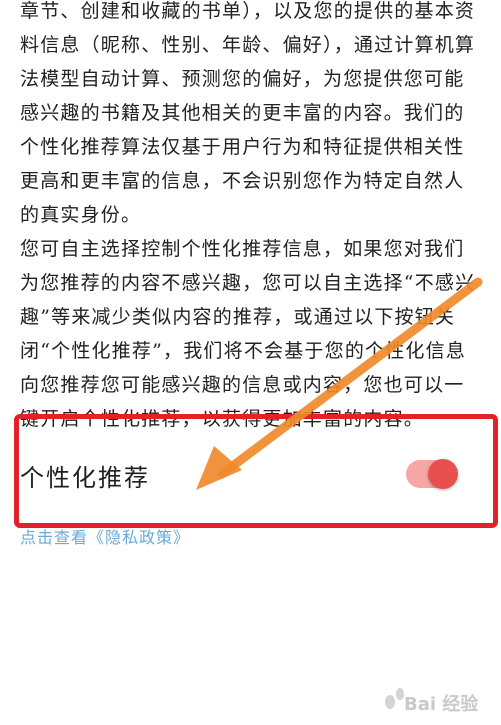  Describe the element at coordinates (443, 474) in the screenshot. I see `toggle-knob` at that location.